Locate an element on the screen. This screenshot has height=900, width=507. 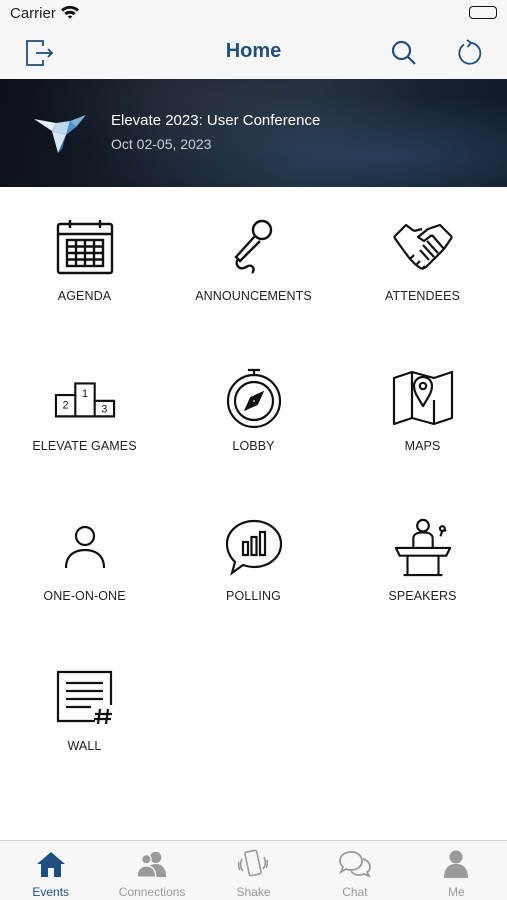
status-bar: Carrier is located at coordinates (253, 14).